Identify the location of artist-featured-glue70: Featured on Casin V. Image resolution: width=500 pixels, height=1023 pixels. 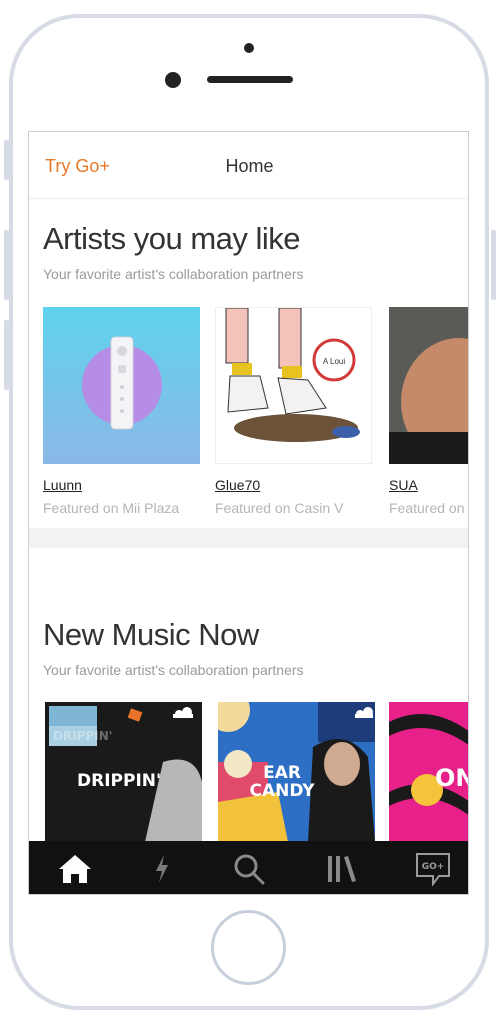
(279, 508).